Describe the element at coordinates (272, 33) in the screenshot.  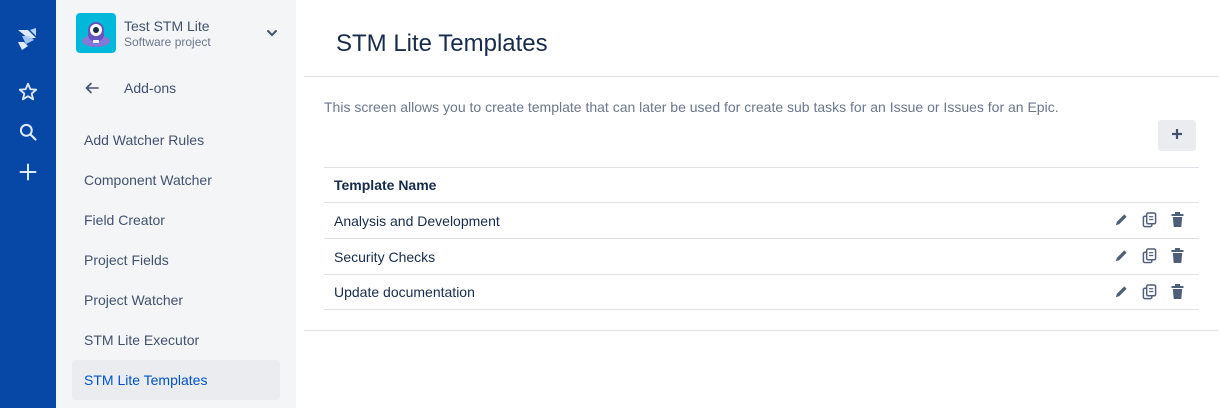
I see `chevron-down-icon` at that location.